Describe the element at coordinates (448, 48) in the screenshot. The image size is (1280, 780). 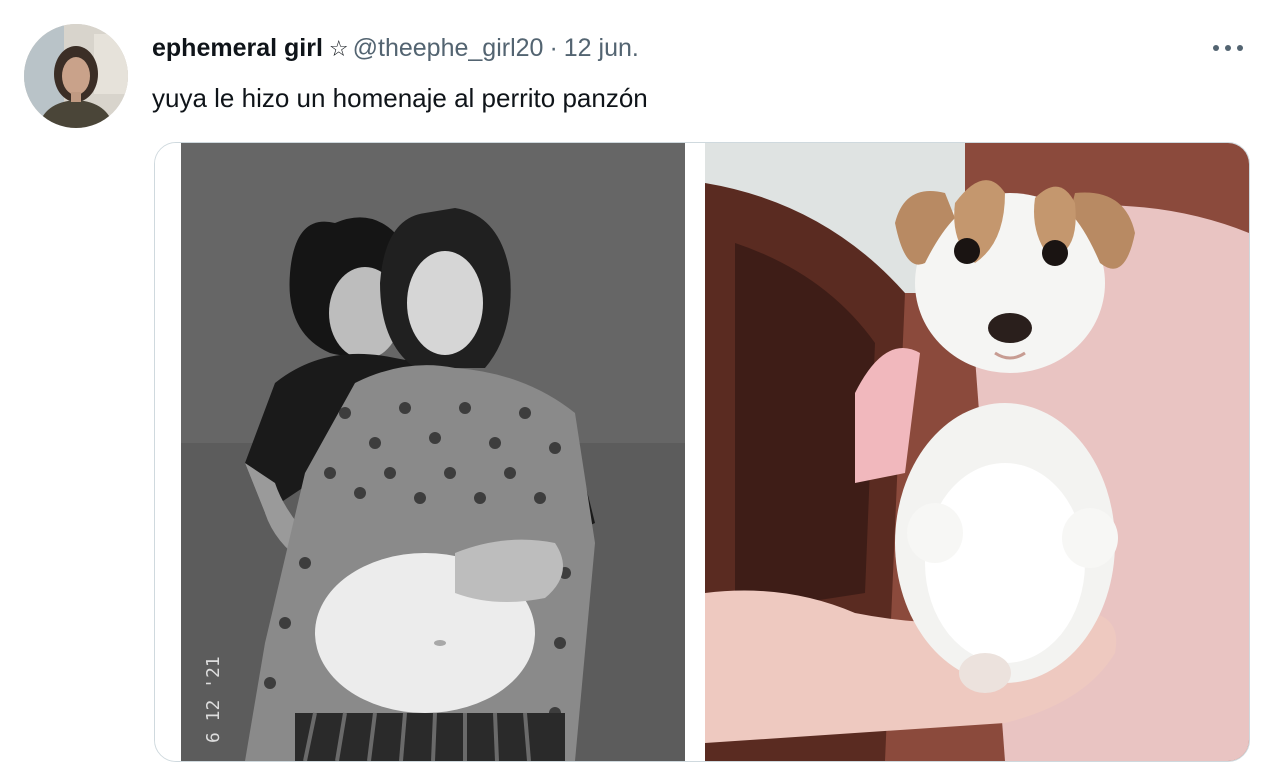
I see `user-handle: @theephe_girl20` at that location.